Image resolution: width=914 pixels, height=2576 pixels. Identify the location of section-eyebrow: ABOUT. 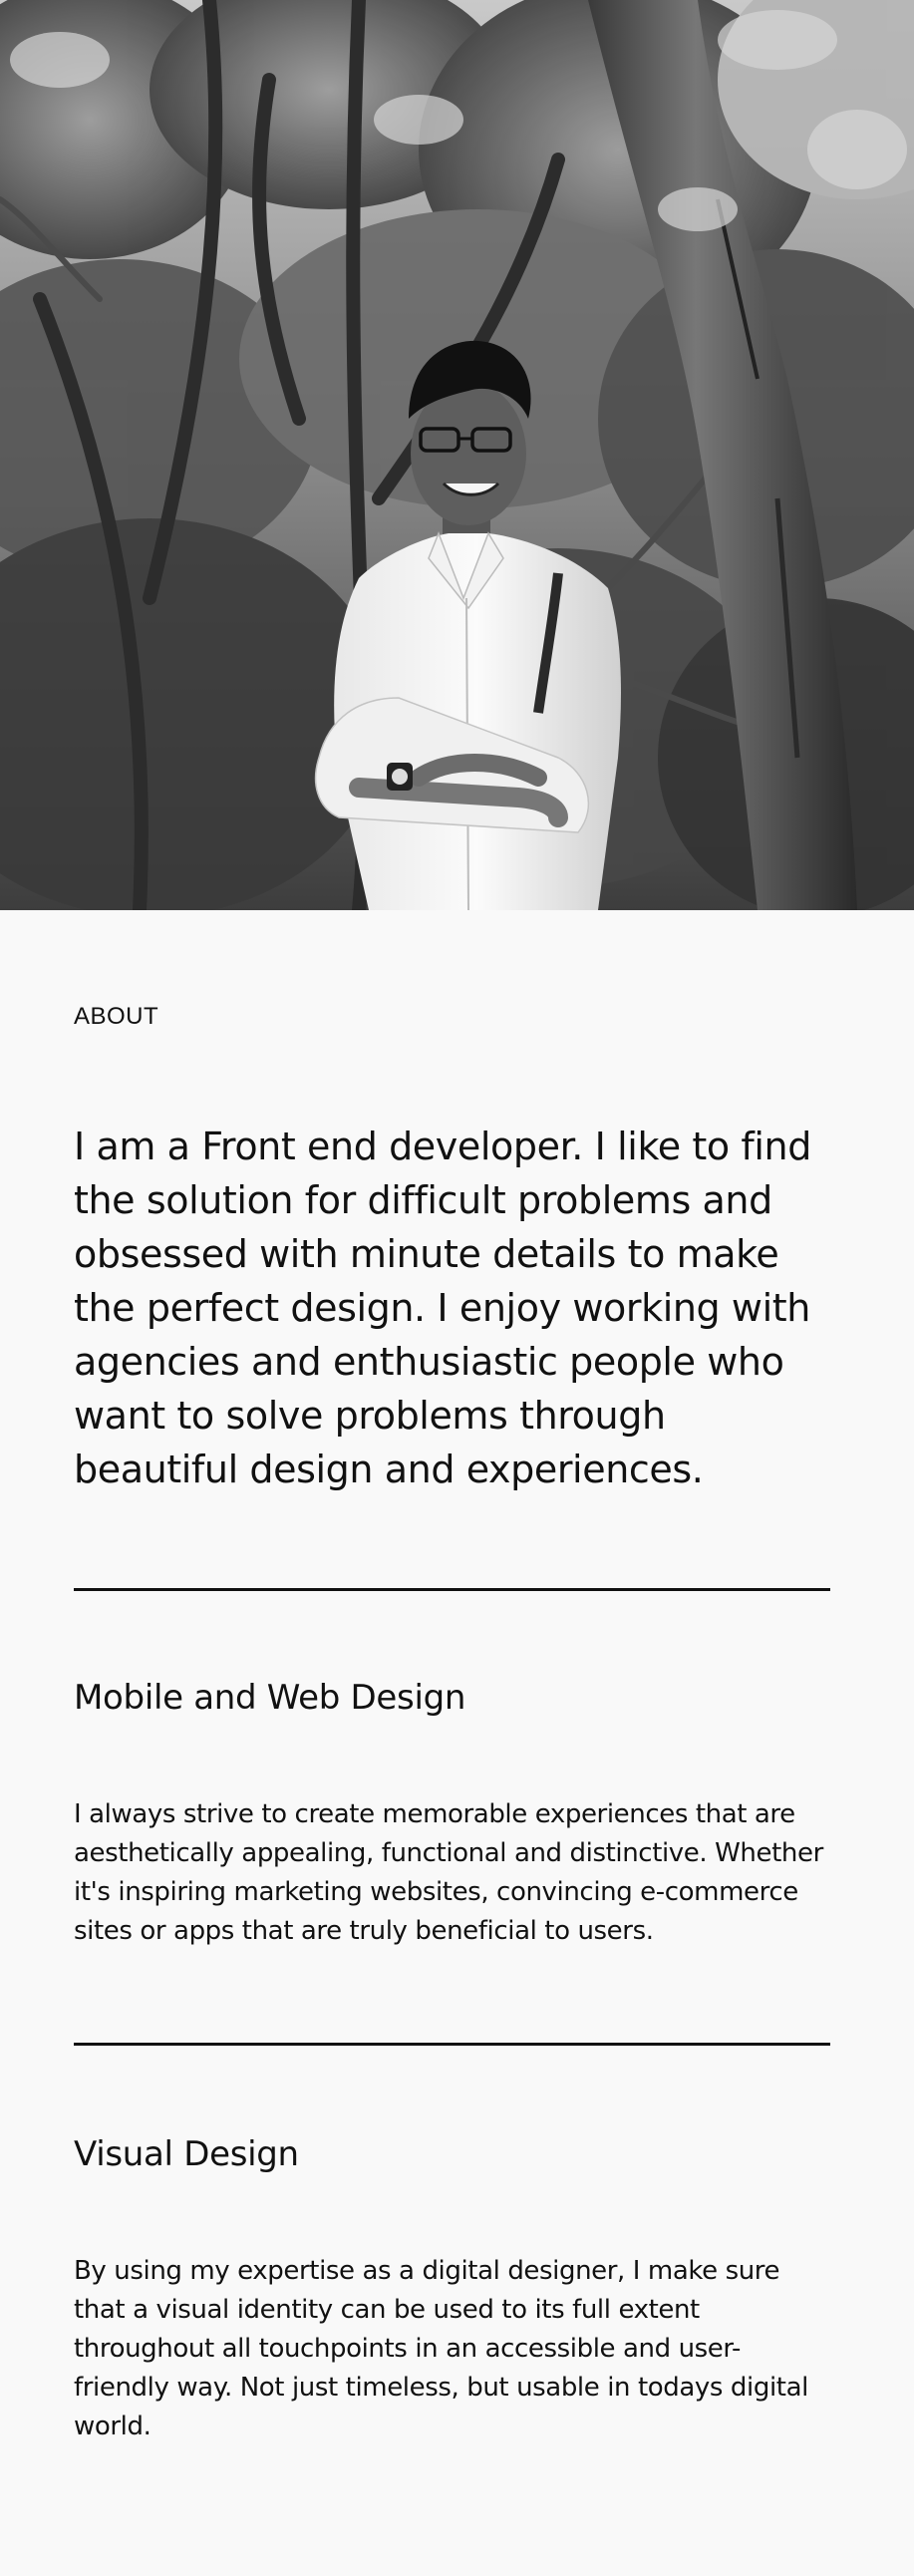
(116, 1016).